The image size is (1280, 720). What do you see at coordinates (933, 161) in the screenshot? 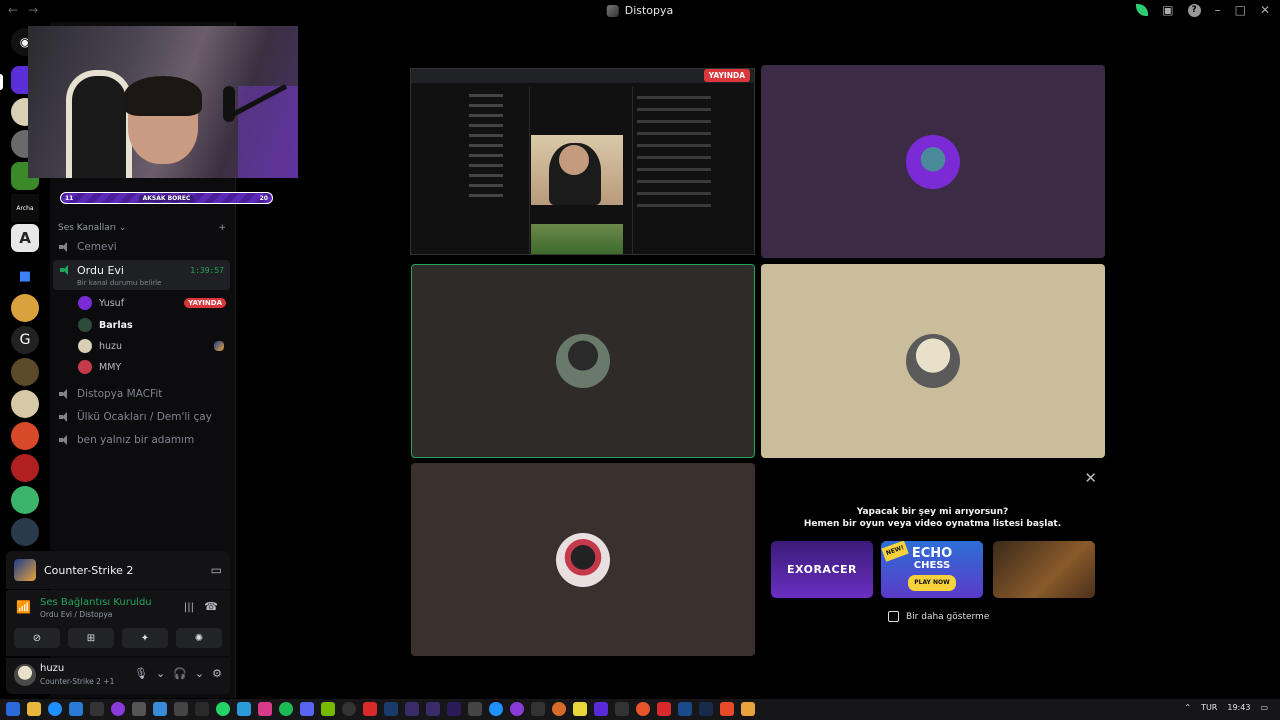
I see `participant-tile-yusuf` at bounding box center [933, 161].